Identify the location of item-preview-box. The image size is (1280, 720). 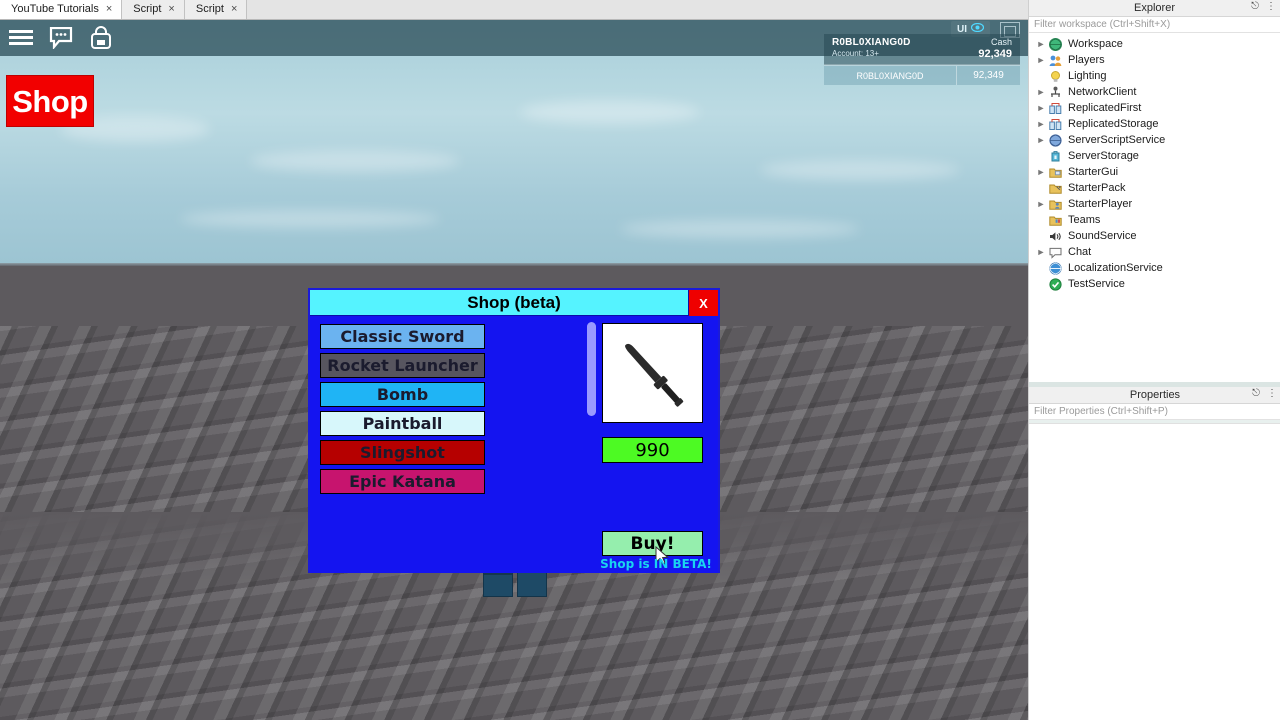
(652, 373).